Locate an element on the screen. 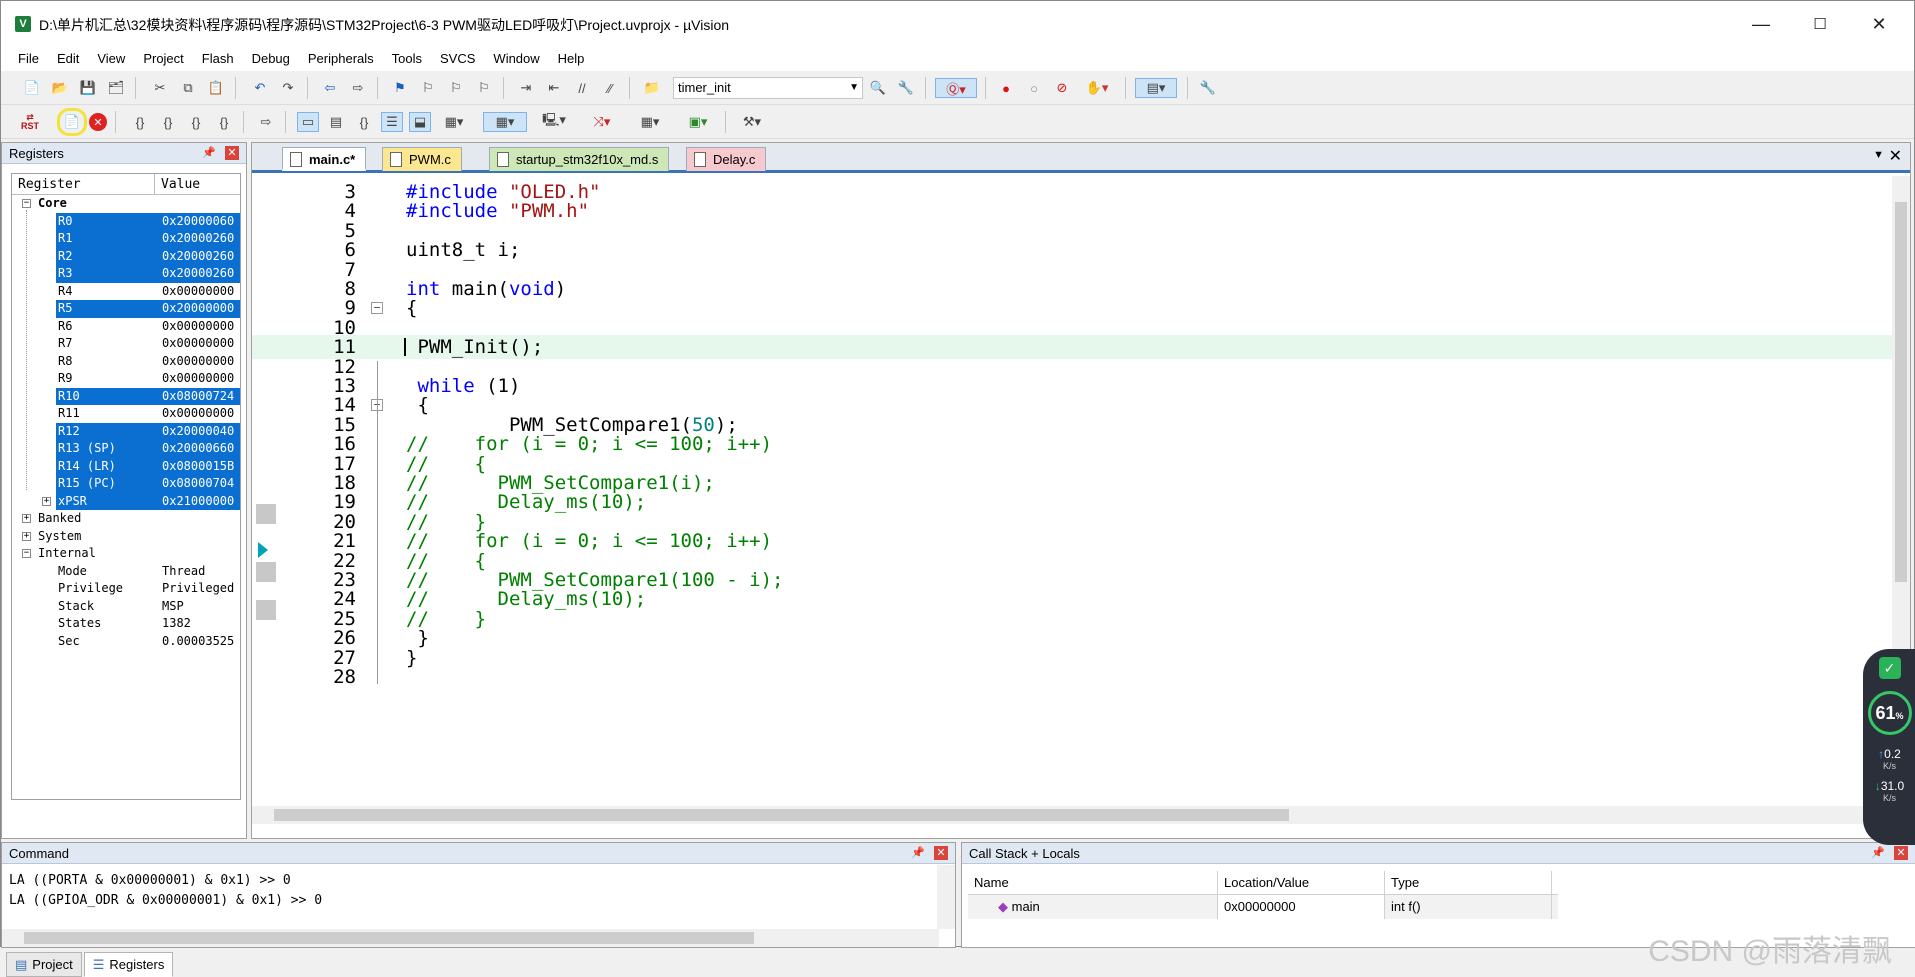 The width and height of the screenshot is (1915, 977). stop-icon: ✕ is located at coordinates (98, 122).